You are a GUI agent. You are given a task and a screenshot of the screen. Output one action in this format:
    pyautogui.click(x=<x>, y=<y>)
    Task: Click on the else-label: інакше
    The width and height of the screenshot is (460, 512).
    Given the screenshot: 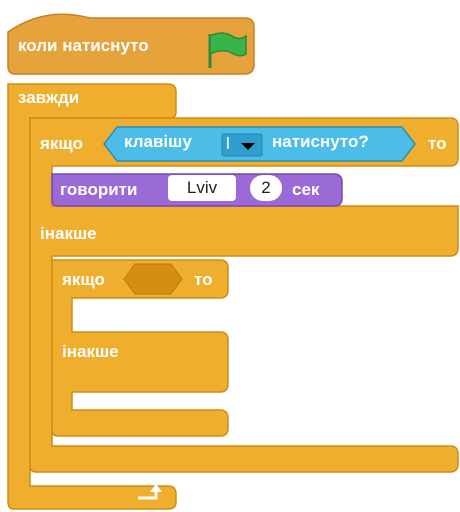 What is the action you would take?
    pyautogui.click(x=68, y=233)
    